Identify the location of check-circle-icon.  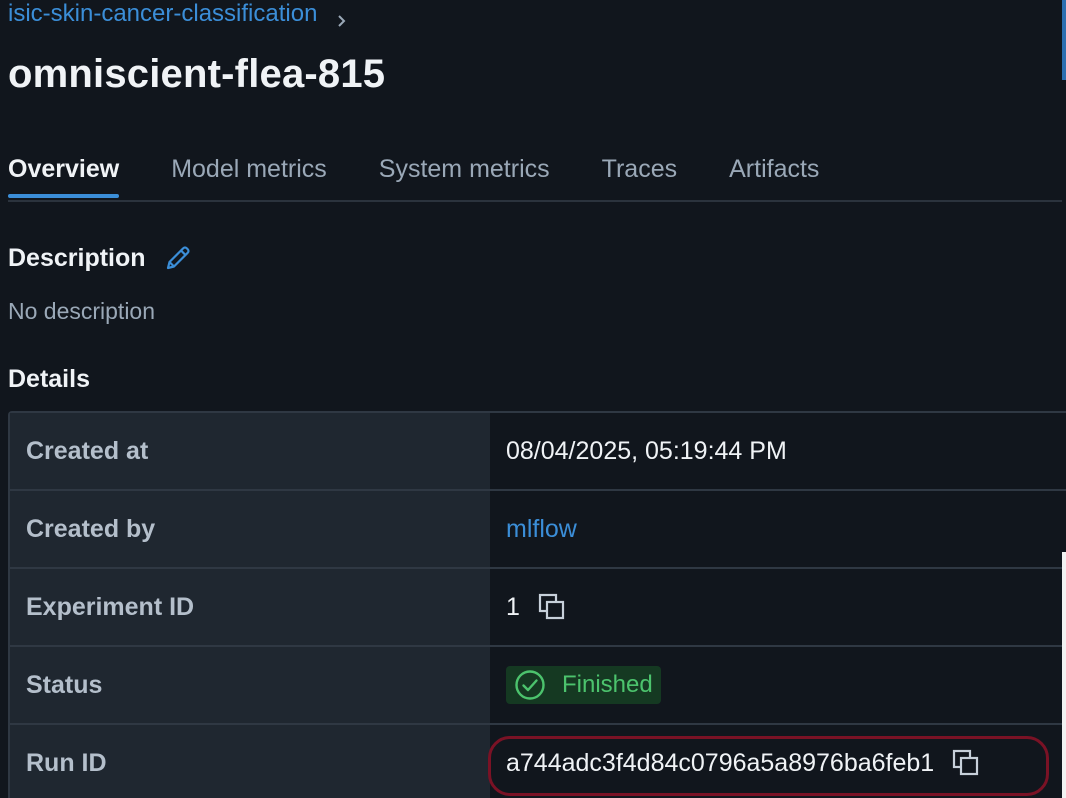
(530, 685).